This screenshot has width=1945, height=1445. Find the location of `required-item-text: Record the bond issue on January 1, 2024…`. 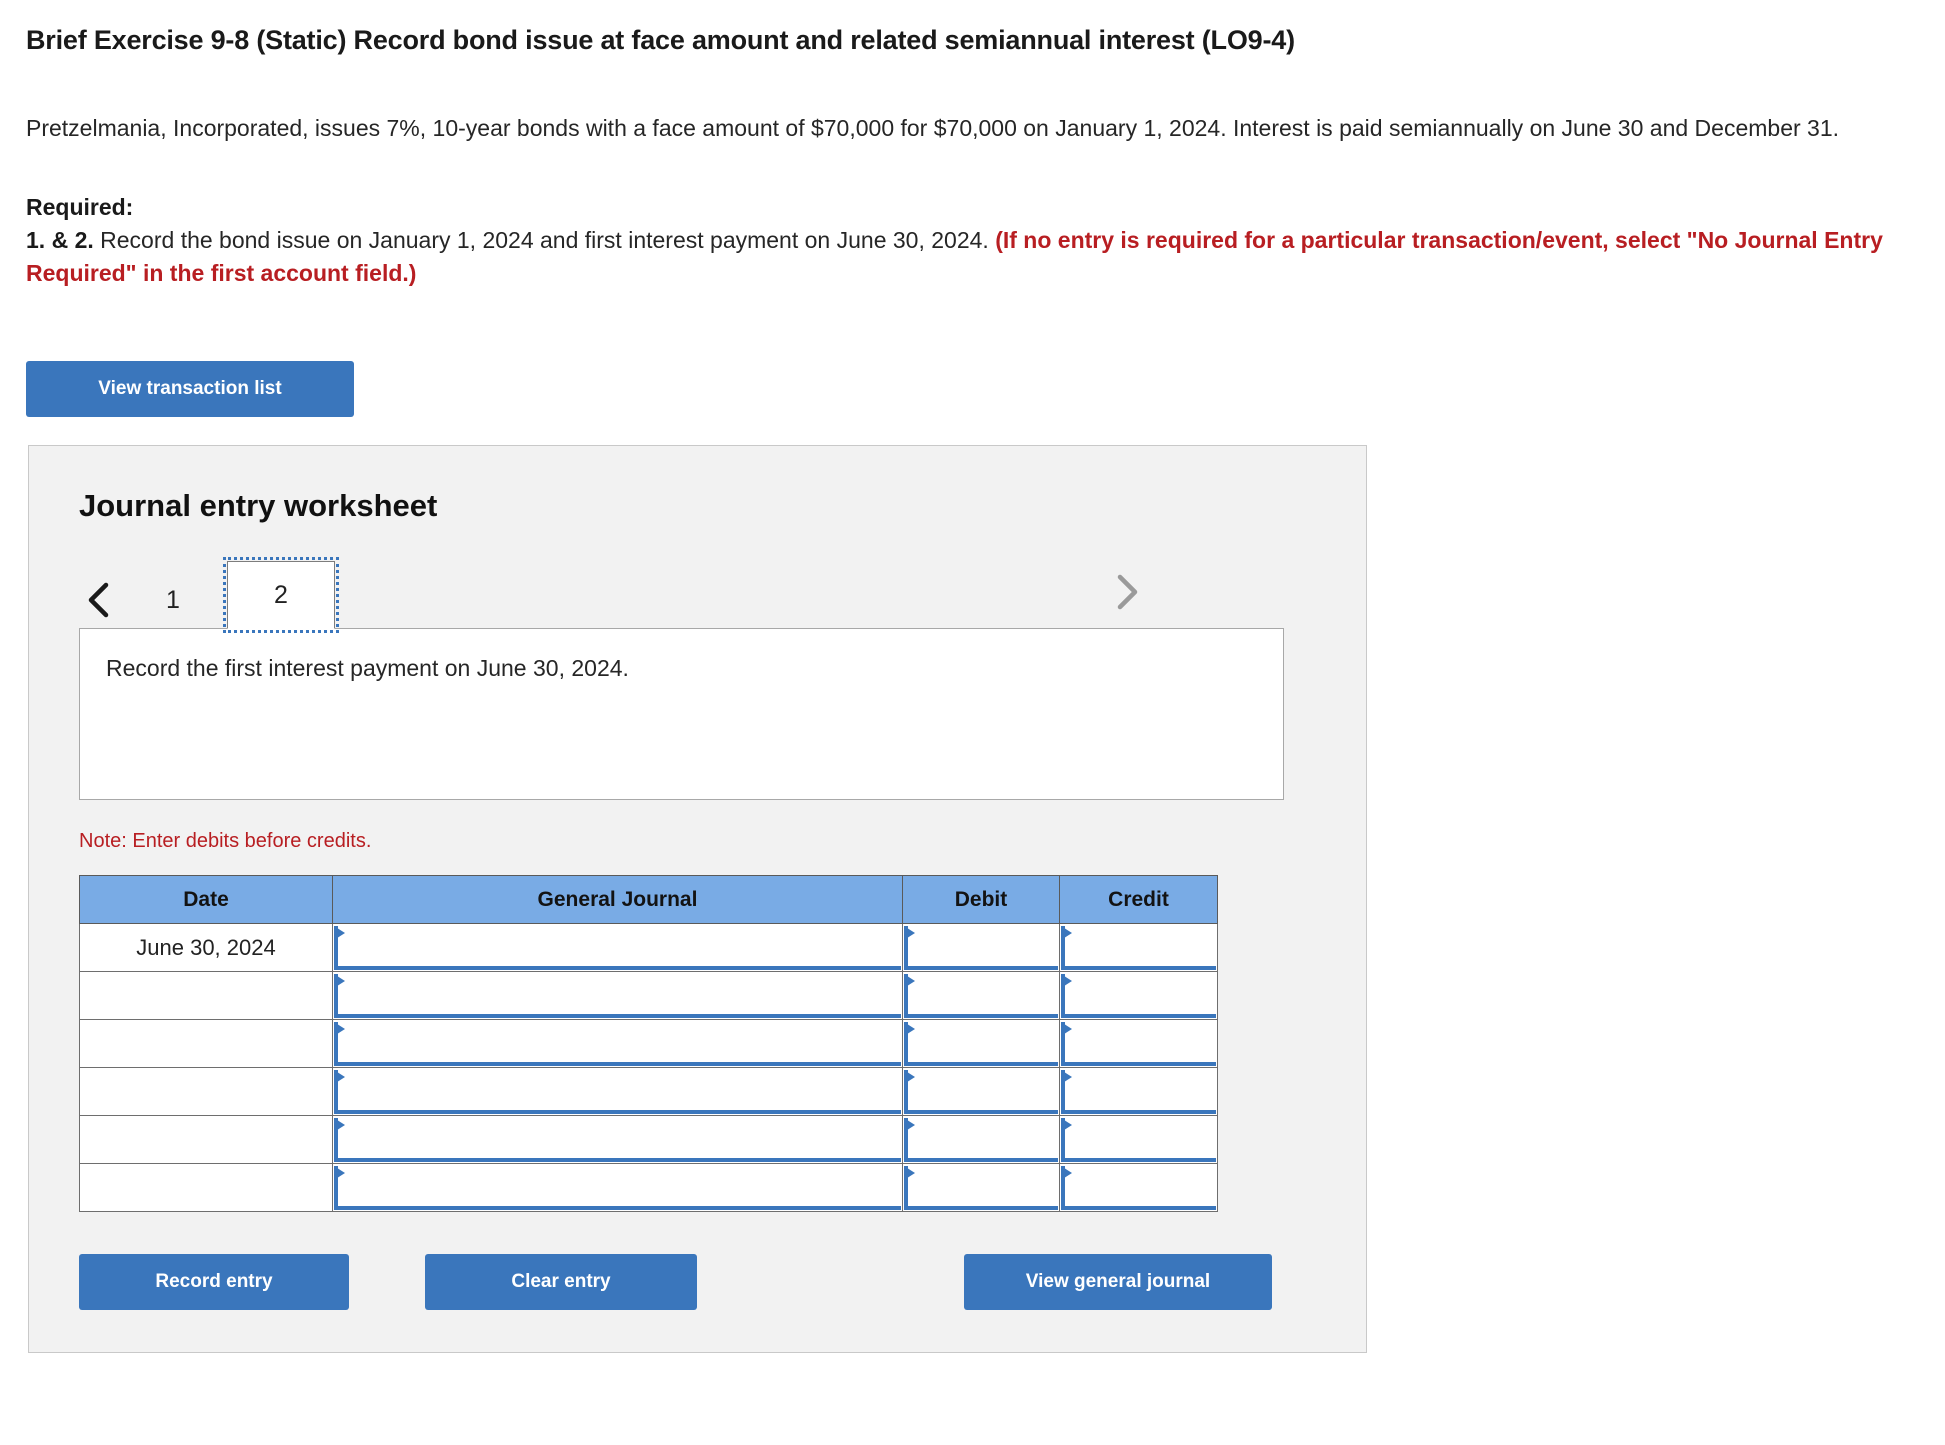

required-item-text: Record the bond issue on January 1, 2024… is located at coordinates (544, 240).